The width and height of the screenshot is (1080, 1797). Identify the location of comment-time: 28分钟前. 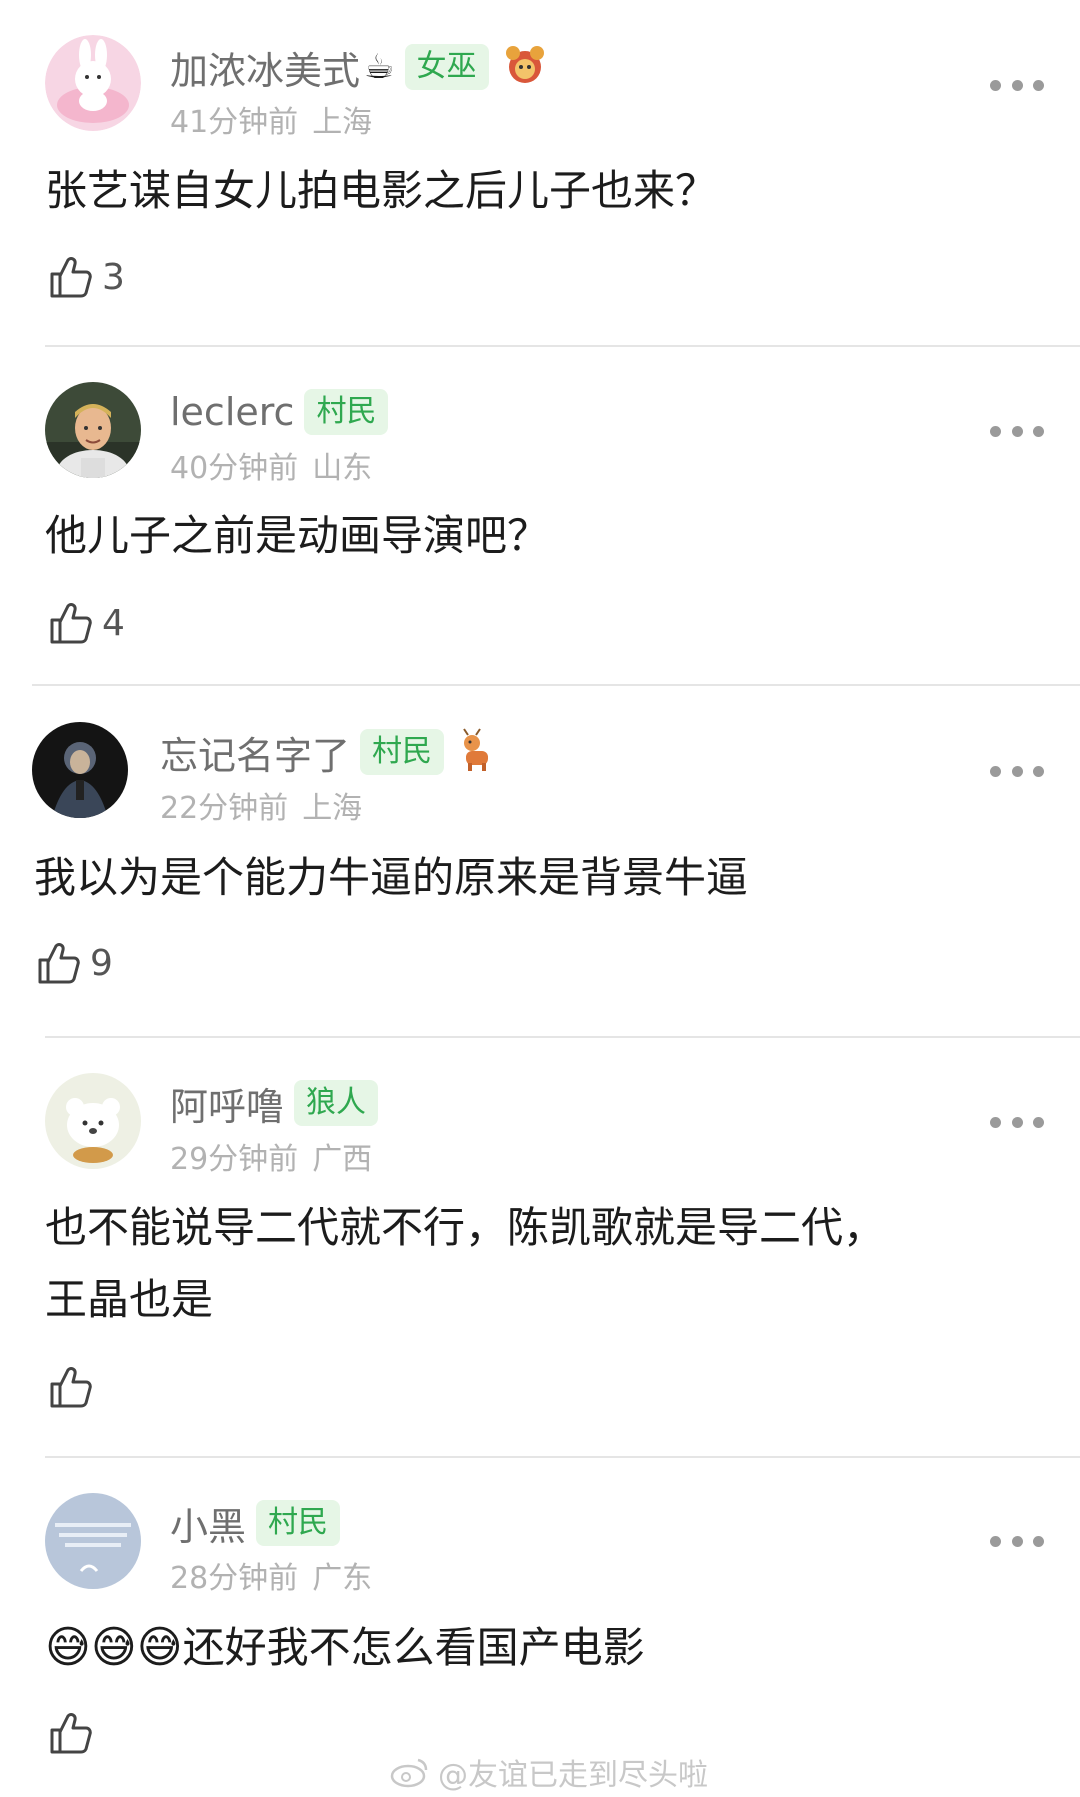
(234, 1578).